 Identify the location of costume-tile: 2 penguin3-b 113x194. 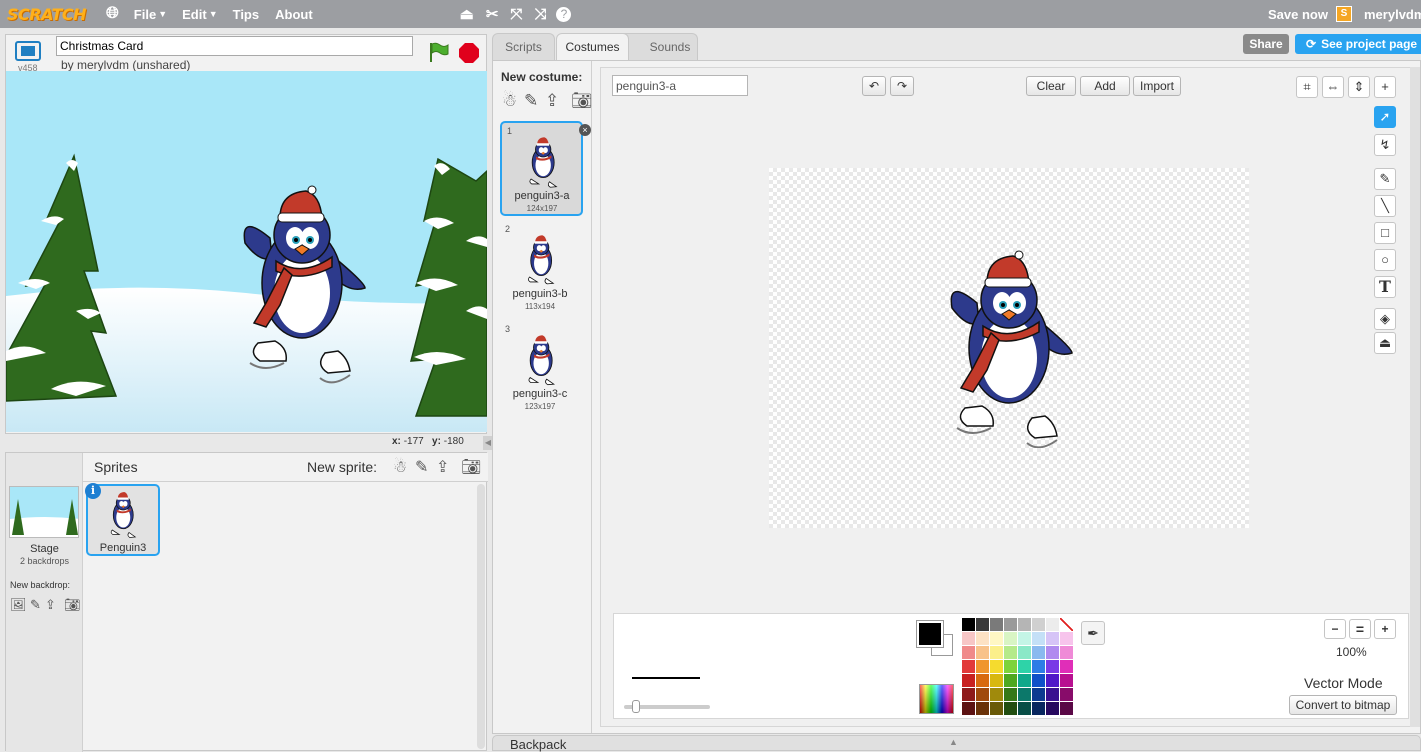
(541, 268).